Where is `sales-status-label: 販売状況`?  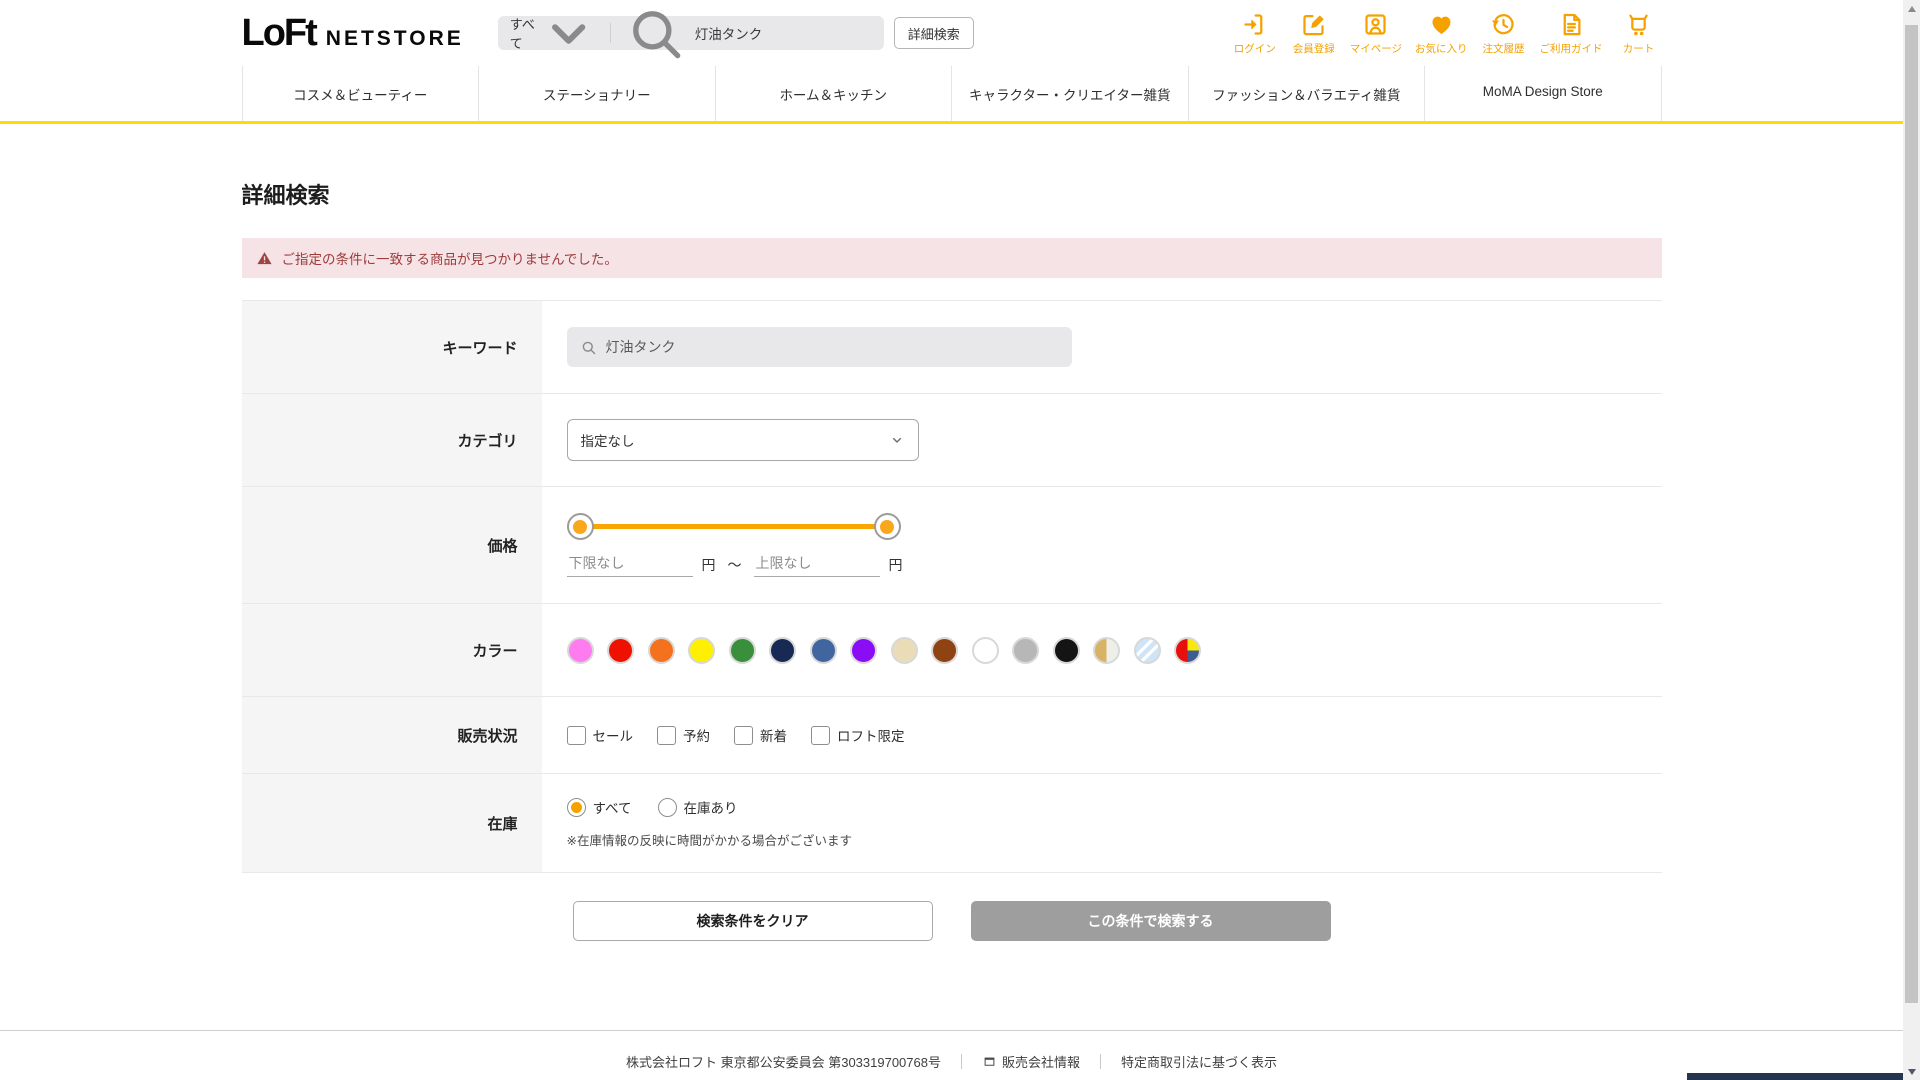 sales-status-label: 販売状況 is located at coordinates (391, 735).